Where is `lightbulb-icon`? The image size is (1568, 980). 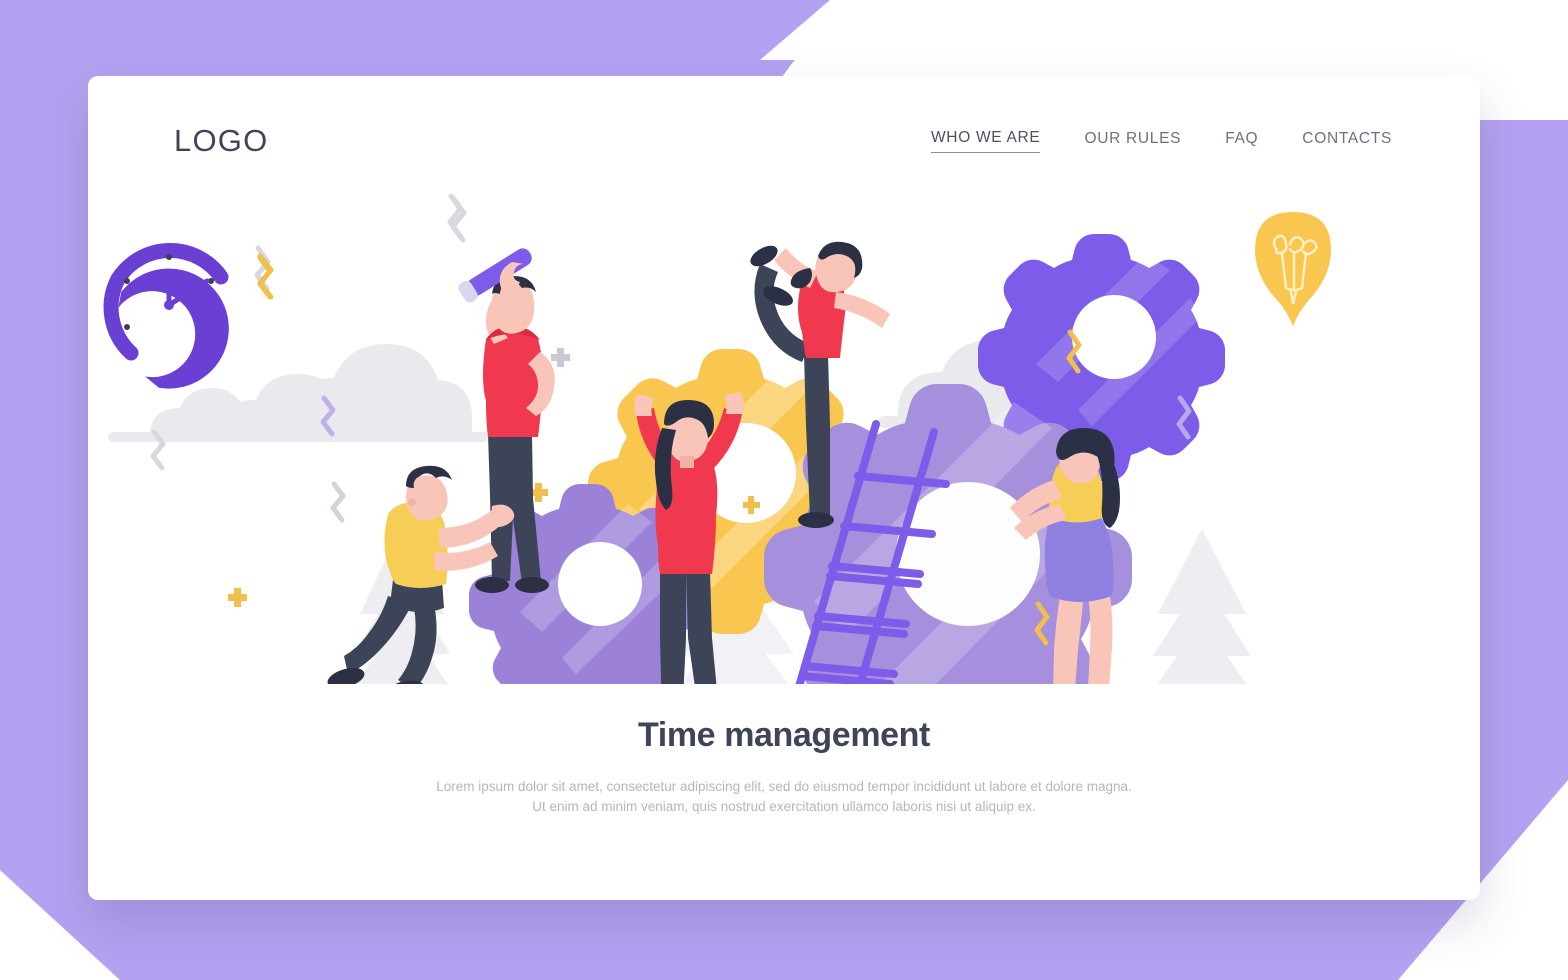
lightbulb-icon is located at coordinates (1293, 269).